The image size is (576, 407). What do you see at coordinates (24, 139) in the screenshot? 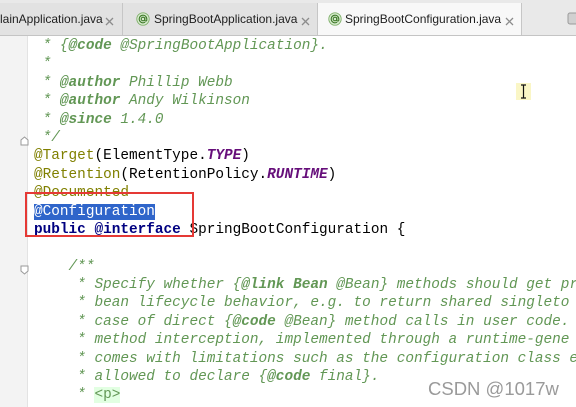
I see `fold-end-icon` at bounding box center [24, 139].